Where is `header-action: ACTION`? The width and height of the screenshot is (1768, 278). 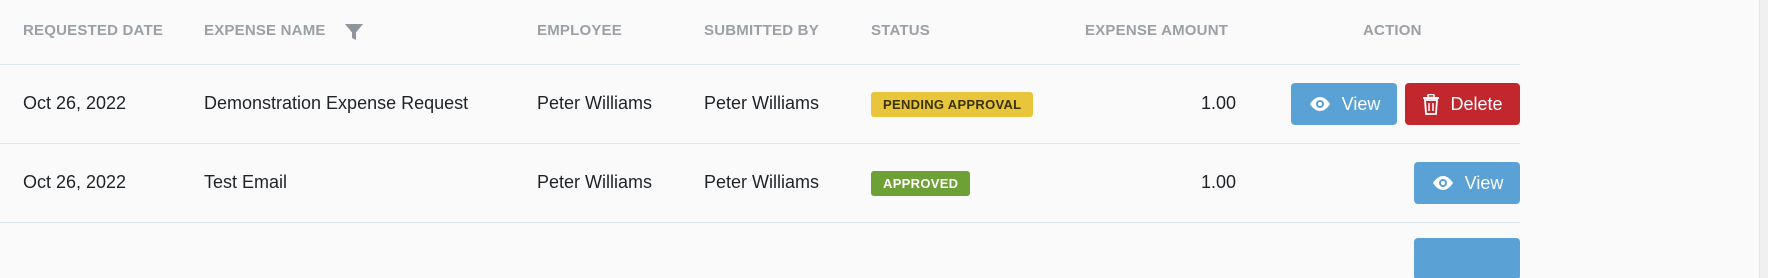
header-action: ACTION is located at coordinates (1392, 30).